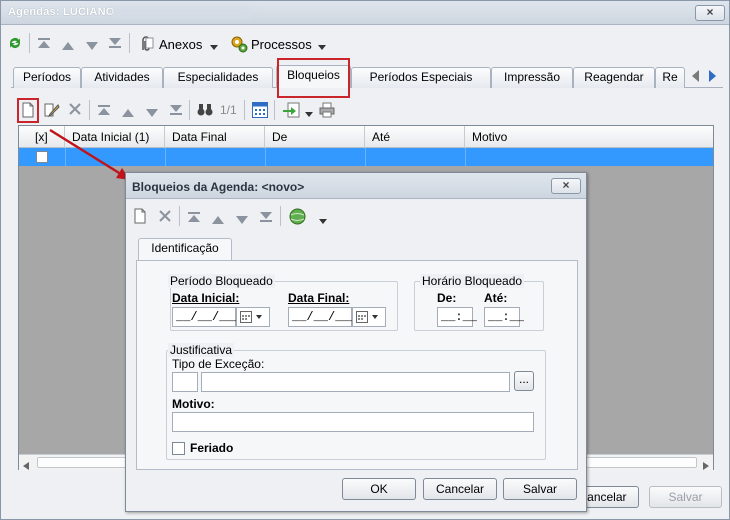 Image resolution: width=730 pixels, height=520 pixels. What do you see at coordinates (353, 422) in the screenshot?
I see `motivo-input` at bounding box center [353, 422].